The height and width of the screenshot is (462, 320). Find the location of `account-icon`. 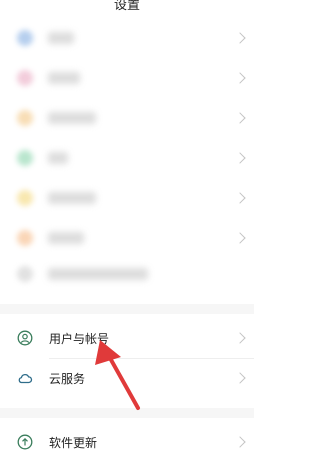

account-icon is located at coordinates (25, 338).